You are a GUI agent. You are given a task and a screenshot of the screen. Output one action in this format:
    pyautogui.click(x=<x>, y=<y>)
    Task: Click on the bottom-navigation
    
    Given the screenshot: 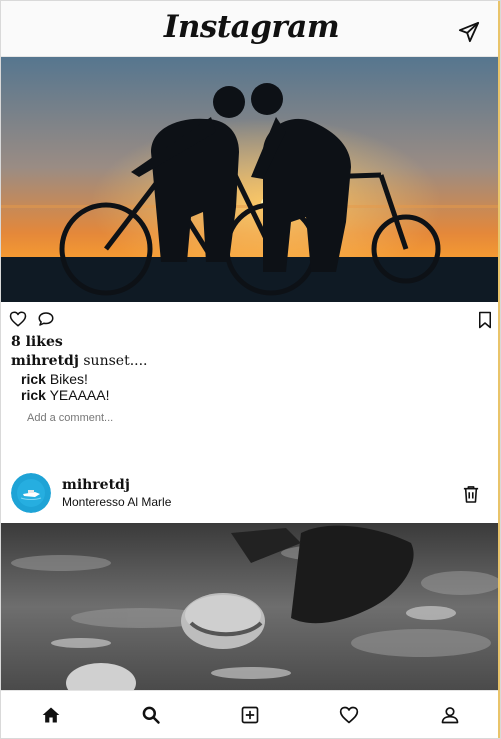 What is the action you would take?
    pyautogui.click(x=250, y=714)
    